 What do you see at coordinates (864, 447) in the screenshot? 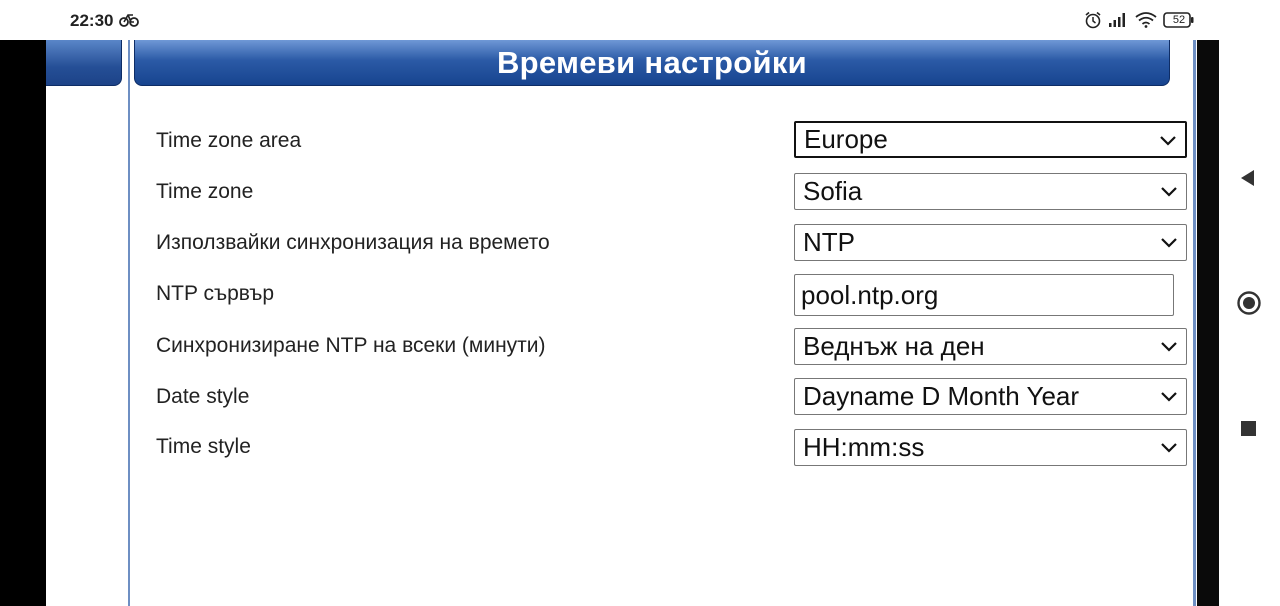
I see `select-value: HH:mm:ss` at bounding box center [864, 447].